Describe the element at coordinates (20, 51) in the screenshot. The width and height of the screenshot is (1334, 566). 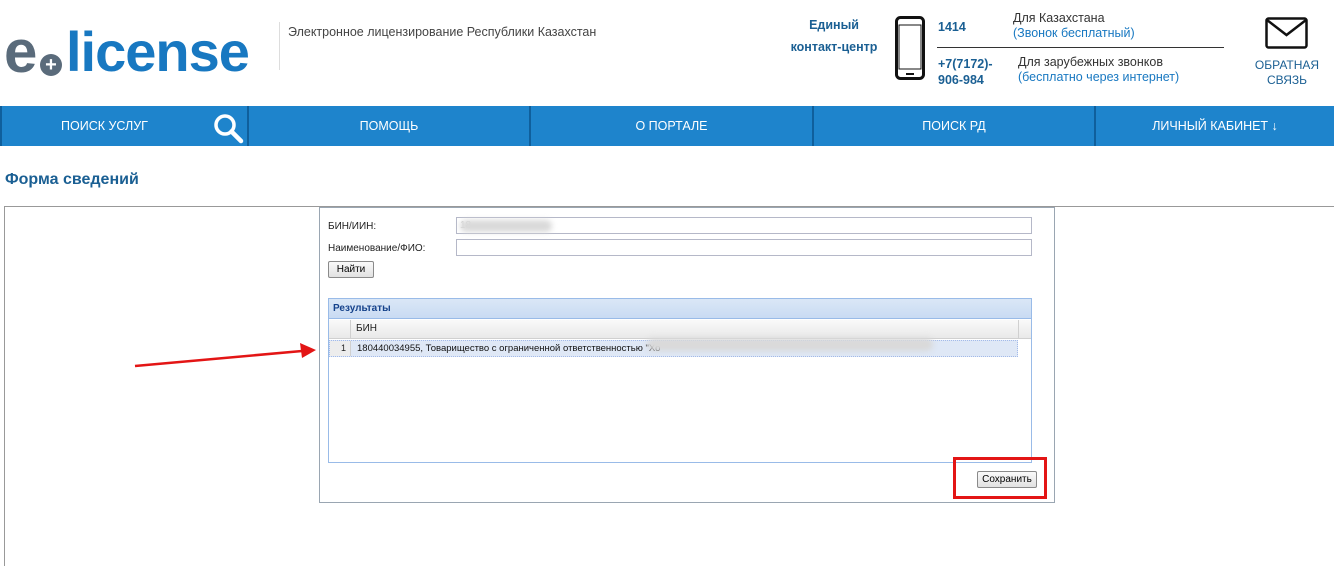
I see `logo-e: e` at that location.